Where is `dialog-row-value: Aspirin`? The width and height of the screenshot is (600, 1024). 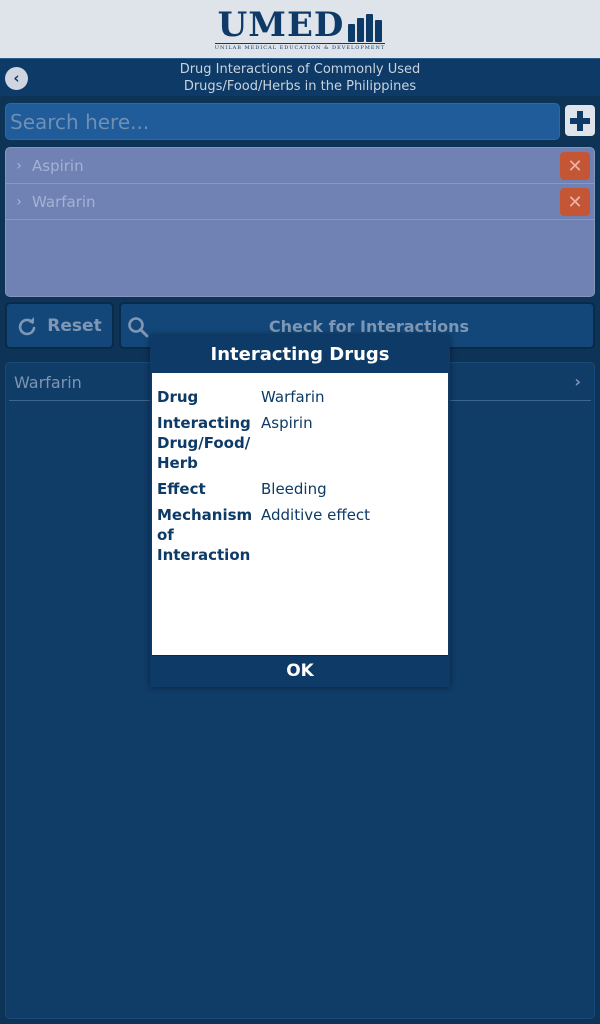 dialog-row-value: Aspirin is located at coordinates (287, 423).